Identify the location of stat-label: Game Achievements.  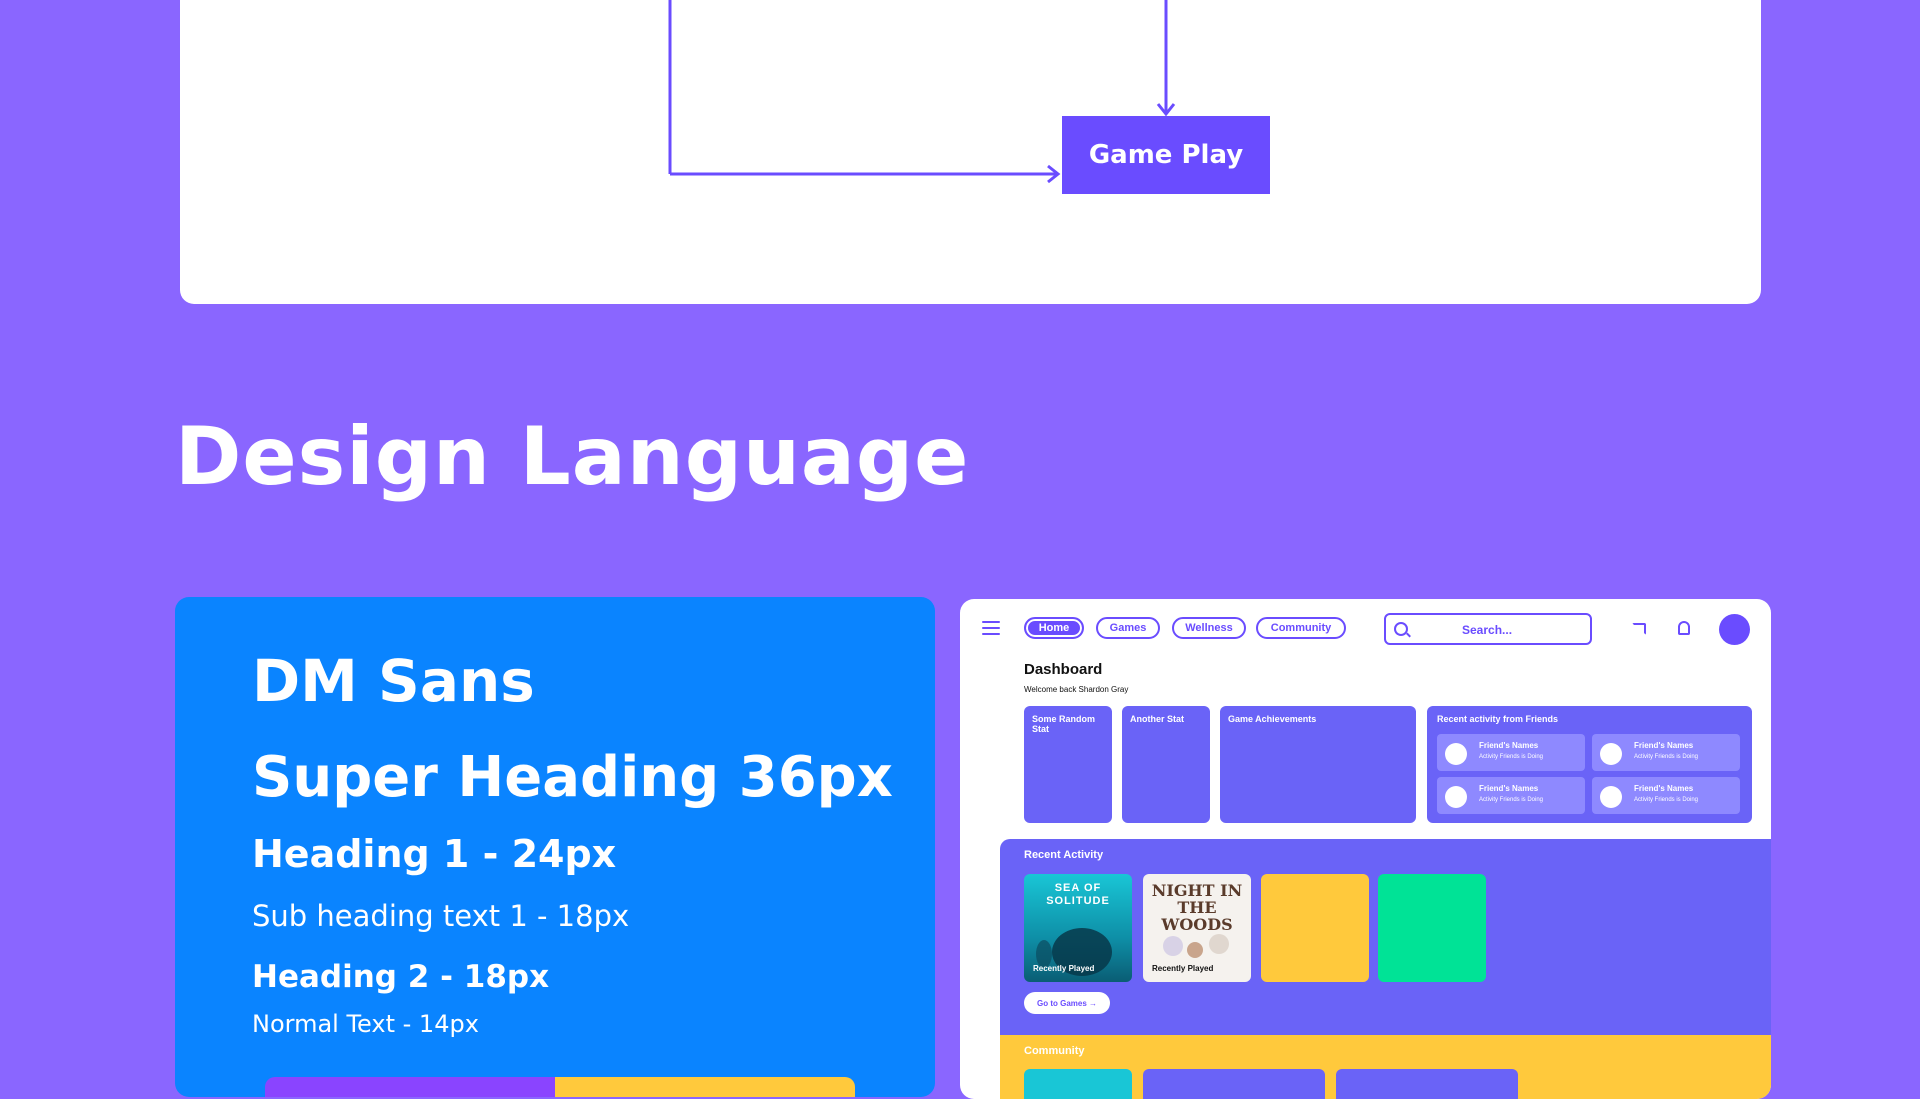
(1272, 719).